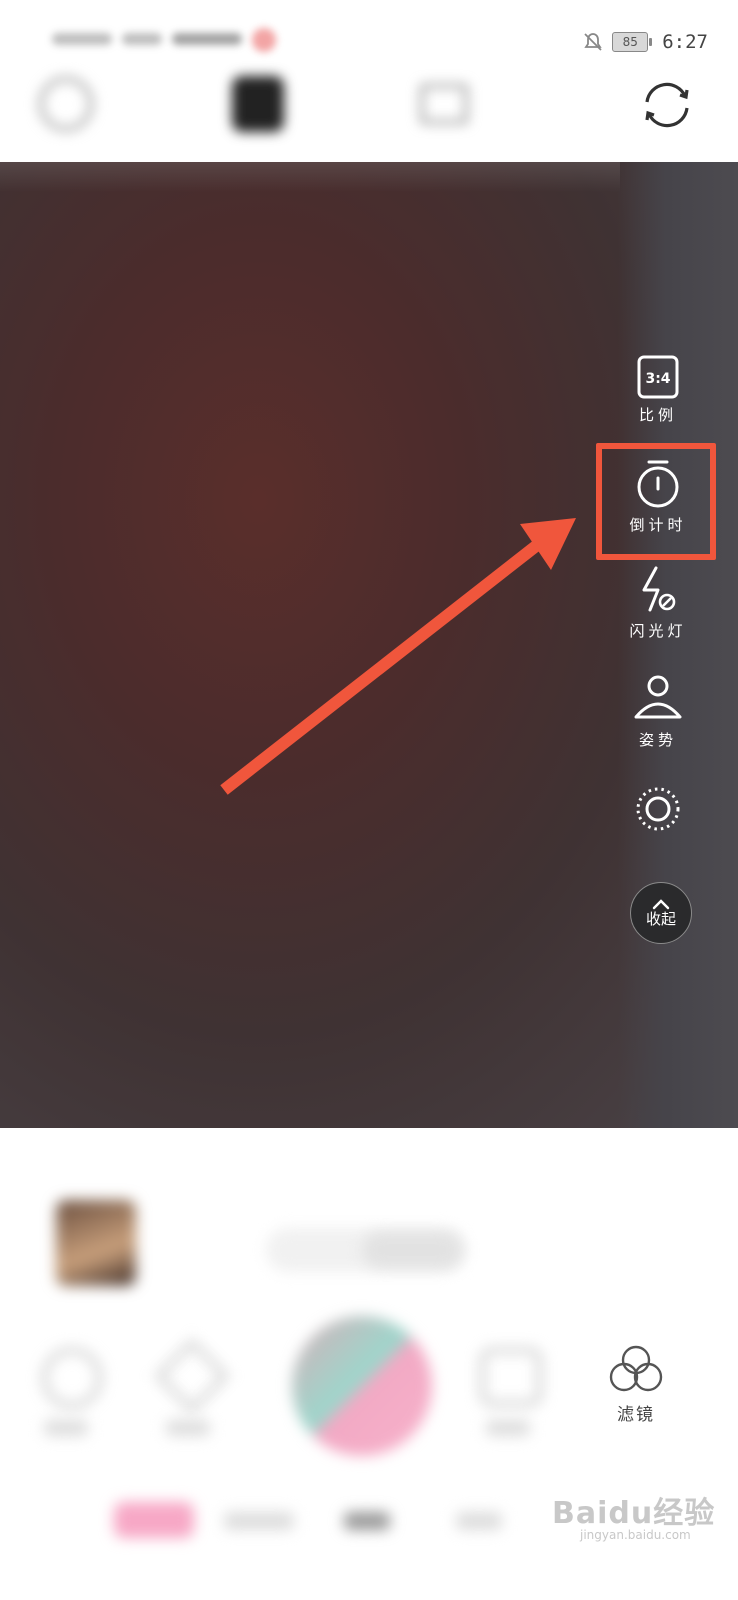  I want to click on status-bar: 85 6:27, so click(369, 40).